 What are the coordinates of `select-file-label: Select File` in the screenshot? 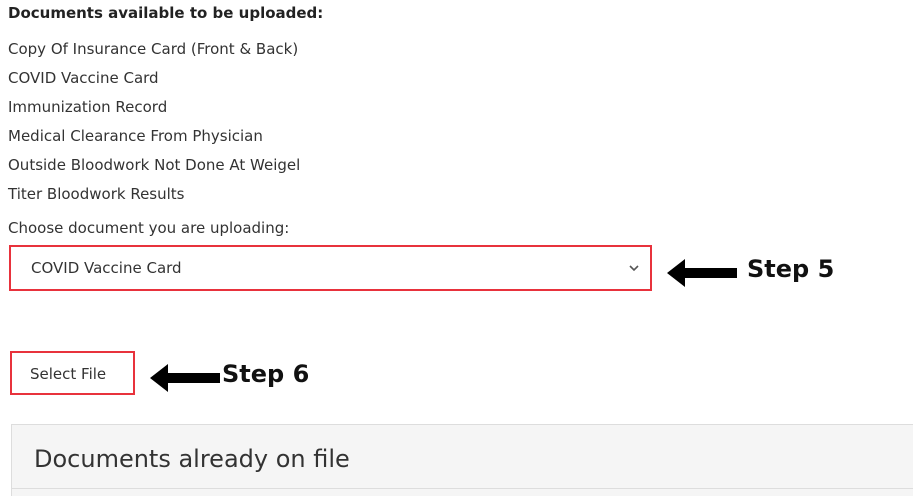 It's located at (68, 374).